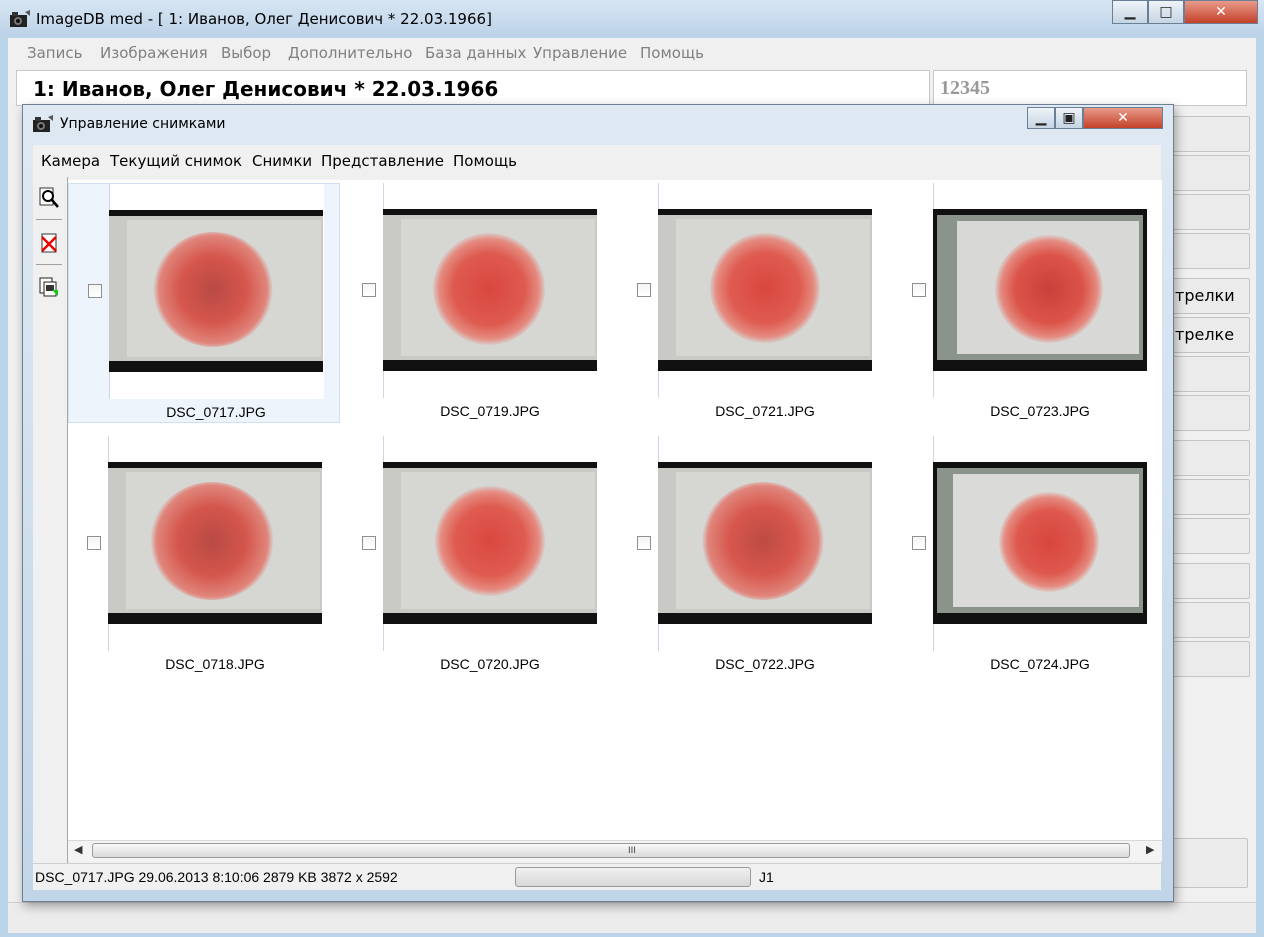 This screenshot has width=1264, height=937. I want to click on status-progress-bar, so click(633, 877).